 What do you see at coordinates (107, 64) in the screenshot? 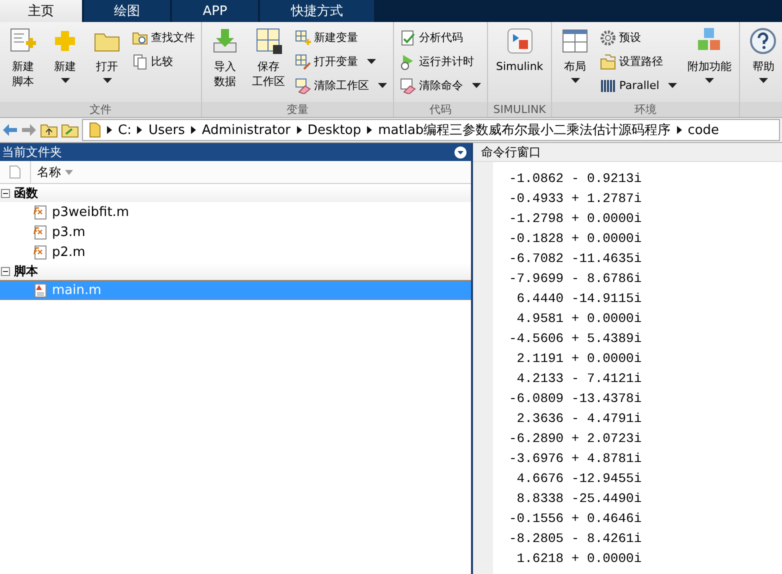
I see `toolbar-button: 打开` at bounding box center [107, 64].